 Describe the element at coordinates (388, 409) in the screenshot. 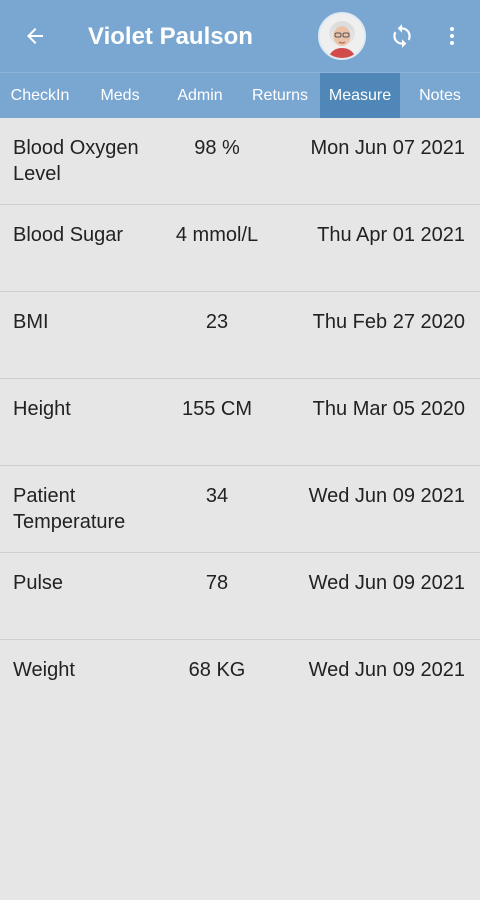

I see `measurement-date: Thu Mar 05 2020` at that location.